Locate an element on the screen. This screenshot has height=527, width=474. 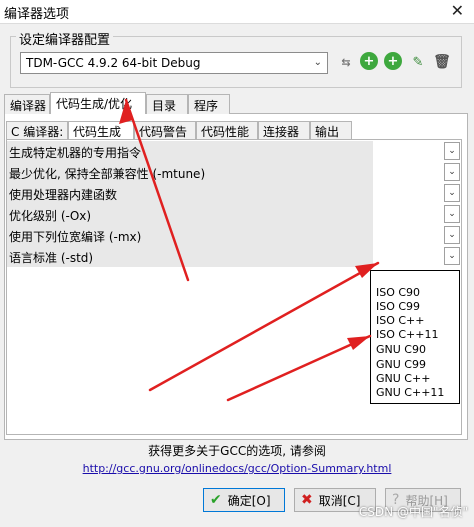
dropdown-option: GNU C90 is located at coordinates (401, 349).